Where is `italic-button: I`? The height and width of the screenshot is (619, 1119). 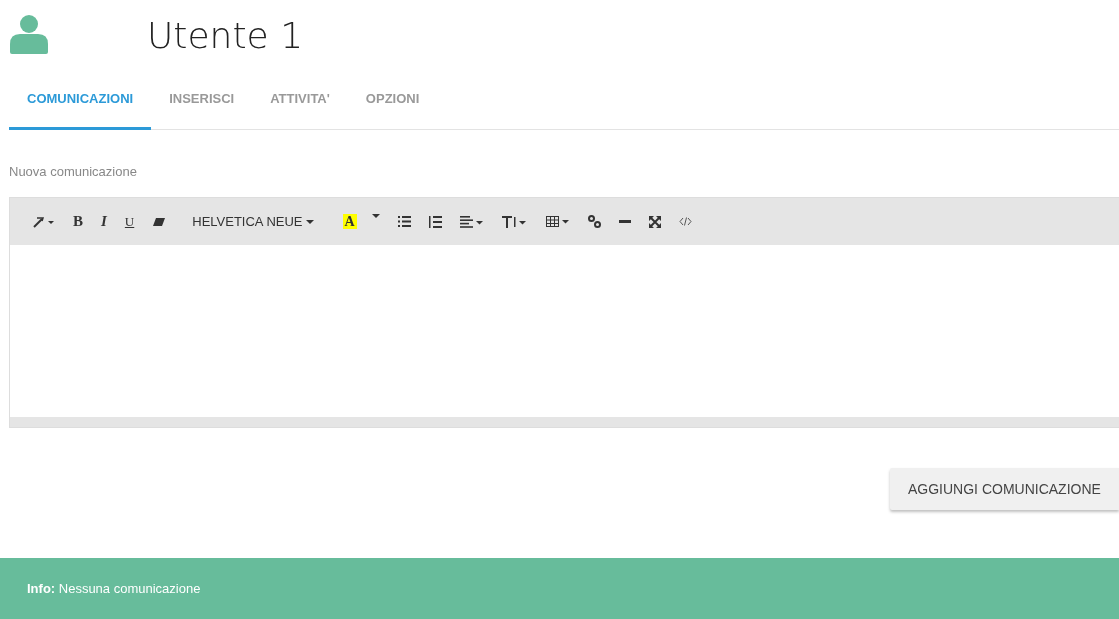 italic-button: I is located at coordinates (104, 221).